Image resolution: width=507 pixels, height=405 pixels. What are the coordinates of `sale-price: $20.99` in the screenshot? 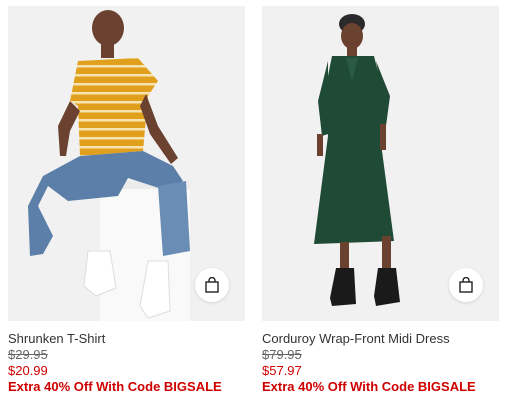 It's located at (28, 370).